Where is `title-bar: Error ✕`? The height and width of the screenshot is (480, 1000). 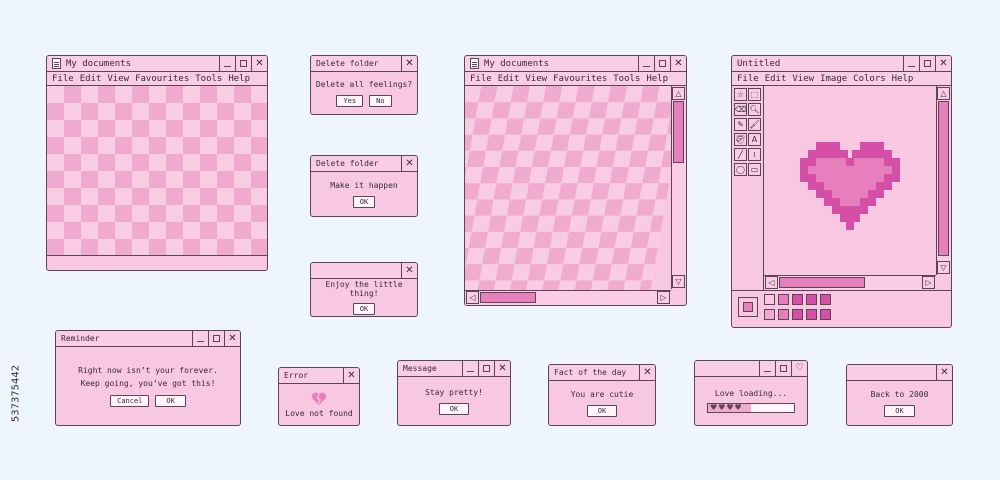 title-bar: Error ✕ is located at coordinates (319, 376).